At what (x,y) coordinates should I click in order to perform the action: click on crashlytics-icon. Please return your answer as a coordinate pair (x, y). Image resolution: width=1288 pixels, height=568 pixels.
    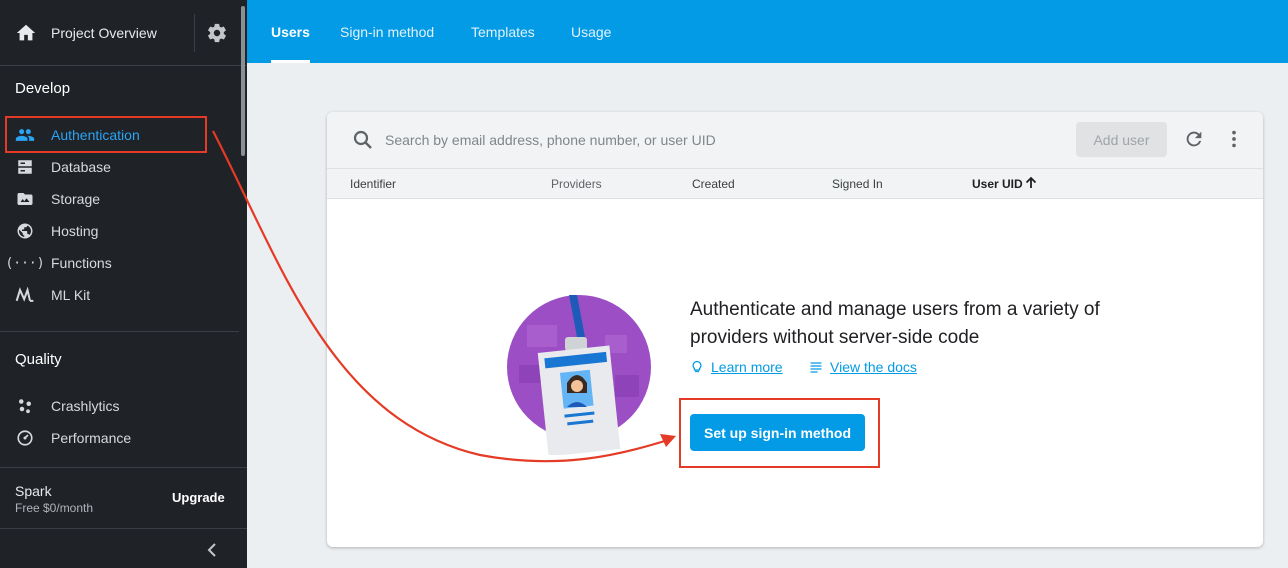
    Looking at the image, I should click on (25, 406).